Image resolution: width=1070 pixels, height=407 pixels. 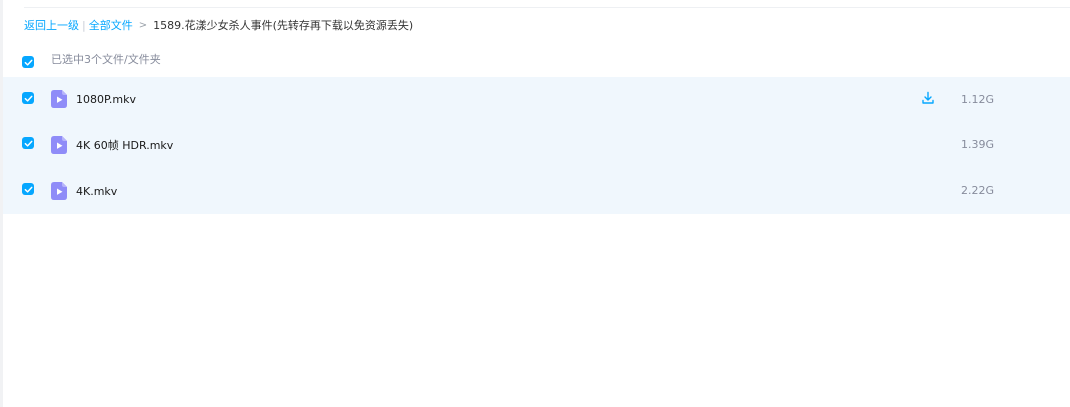 What do you see at coordinates (978, 99) in the screenshot?
I see `file-size: 1.12G` at bounding box center [978, 99].